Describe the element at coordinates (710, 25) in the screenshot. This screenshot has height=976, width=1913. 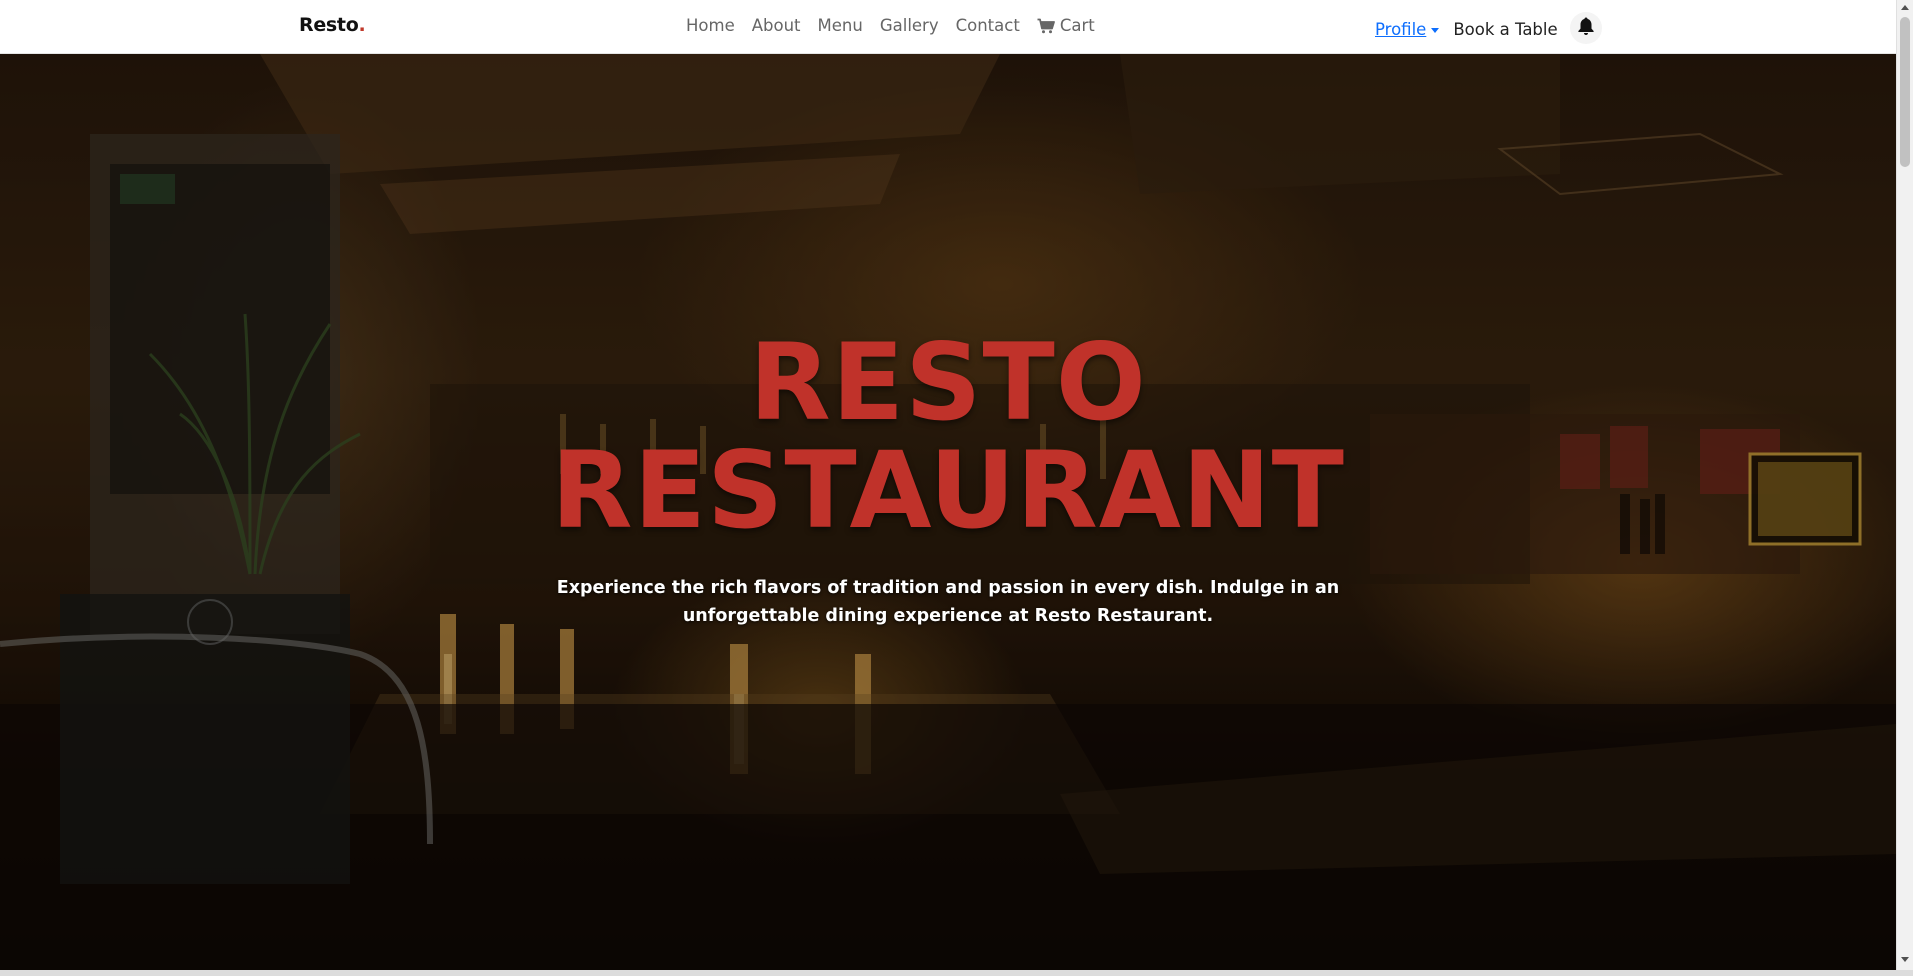
I see `nav-home: Home` at that location.